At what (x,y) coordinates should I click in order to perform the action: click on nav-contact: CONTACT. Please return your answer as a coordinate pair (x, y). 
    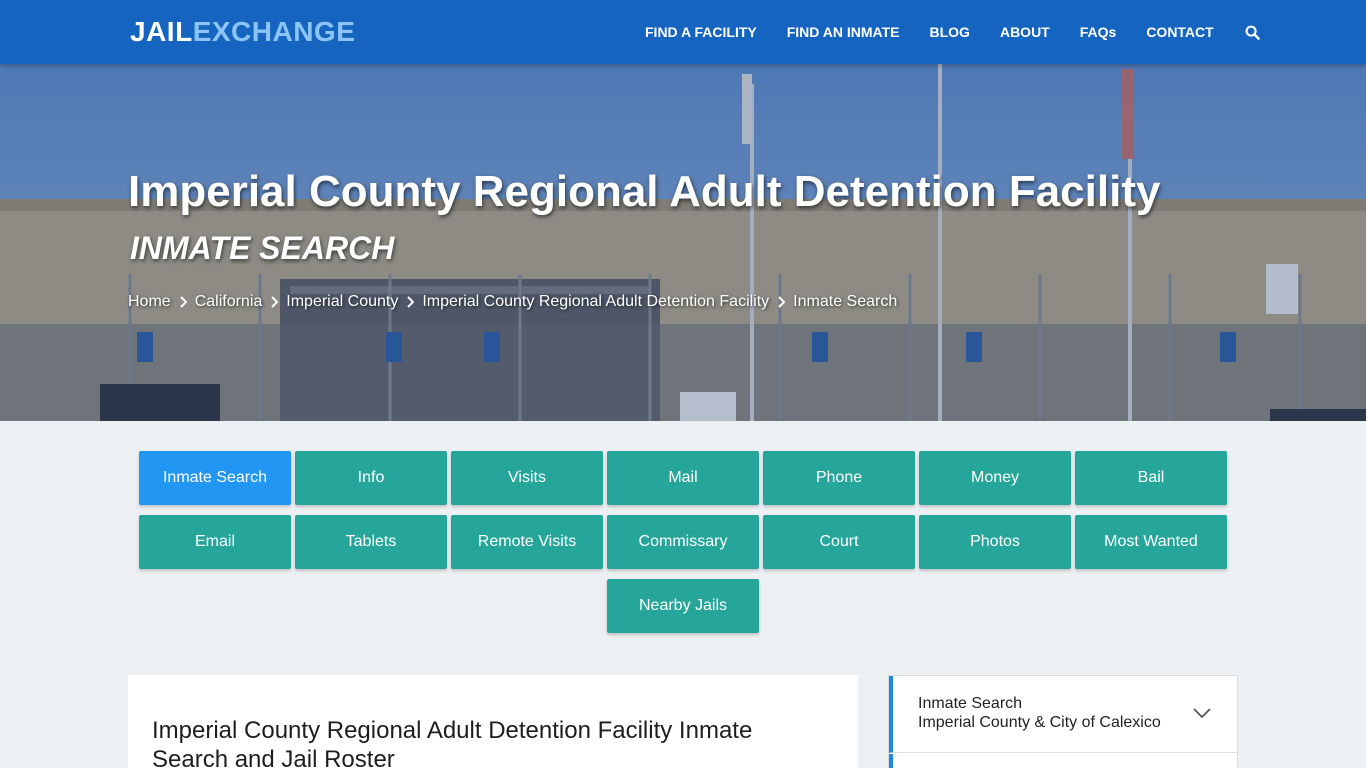
    Looking at the image, I should click on (1179, 32).